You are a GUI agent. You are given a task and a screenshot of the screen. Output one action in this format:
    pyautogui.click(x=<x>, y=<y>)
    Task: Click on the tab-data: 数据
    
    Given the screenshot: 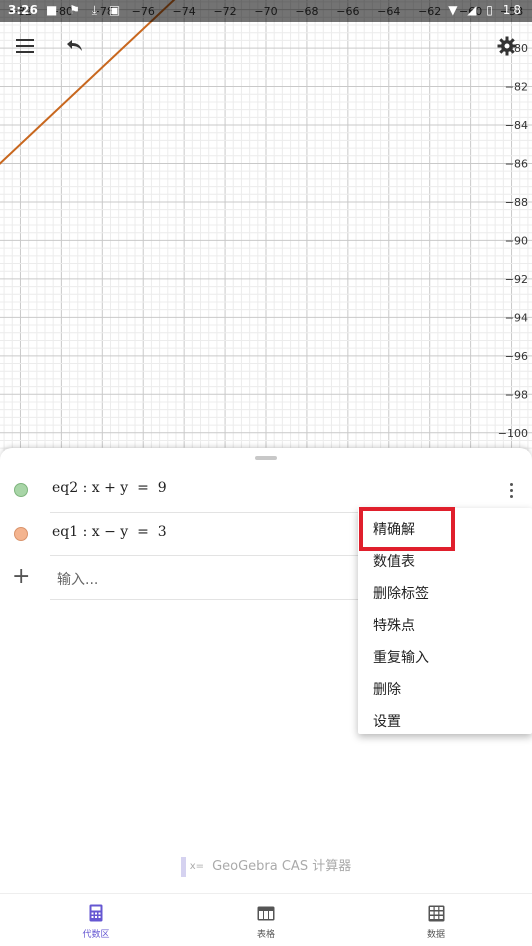 What is the action you would take?
    pyautogui.click(x=436, y=920)
    